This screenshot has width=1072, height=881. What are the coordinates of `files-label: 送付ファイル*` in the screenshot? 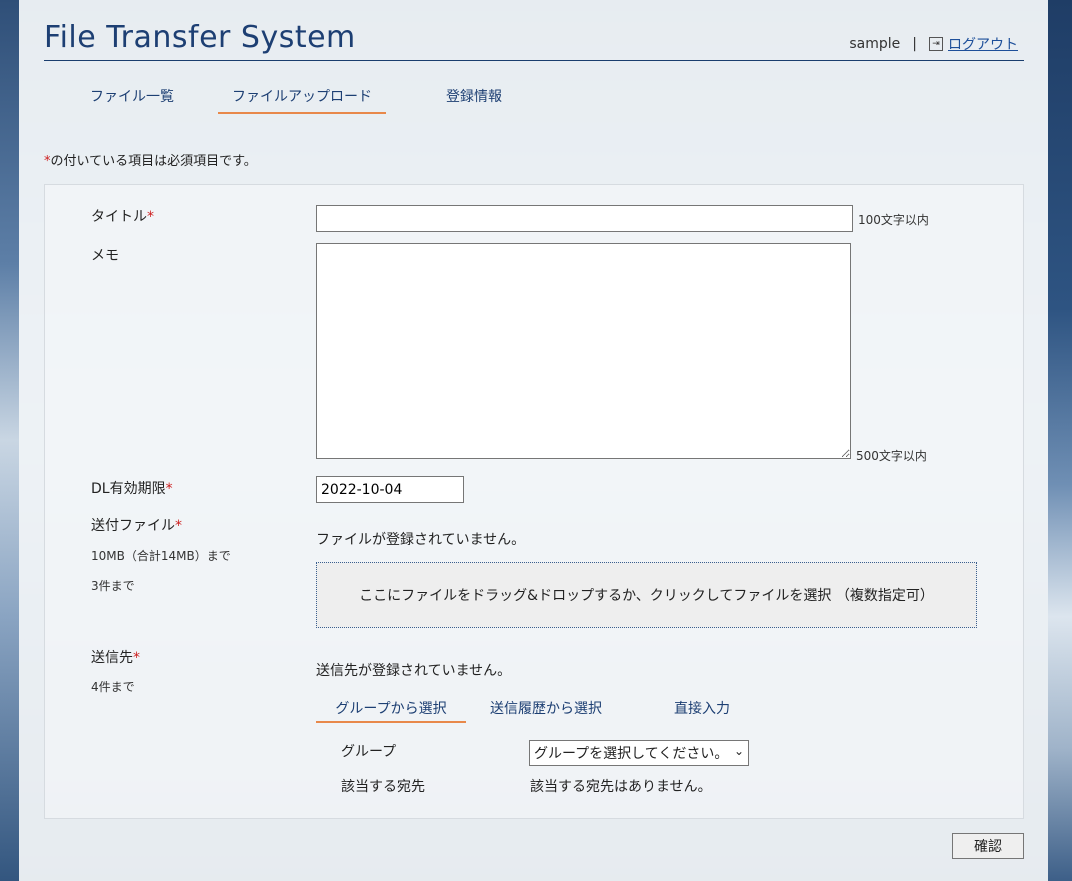 It's located at (136, 525).